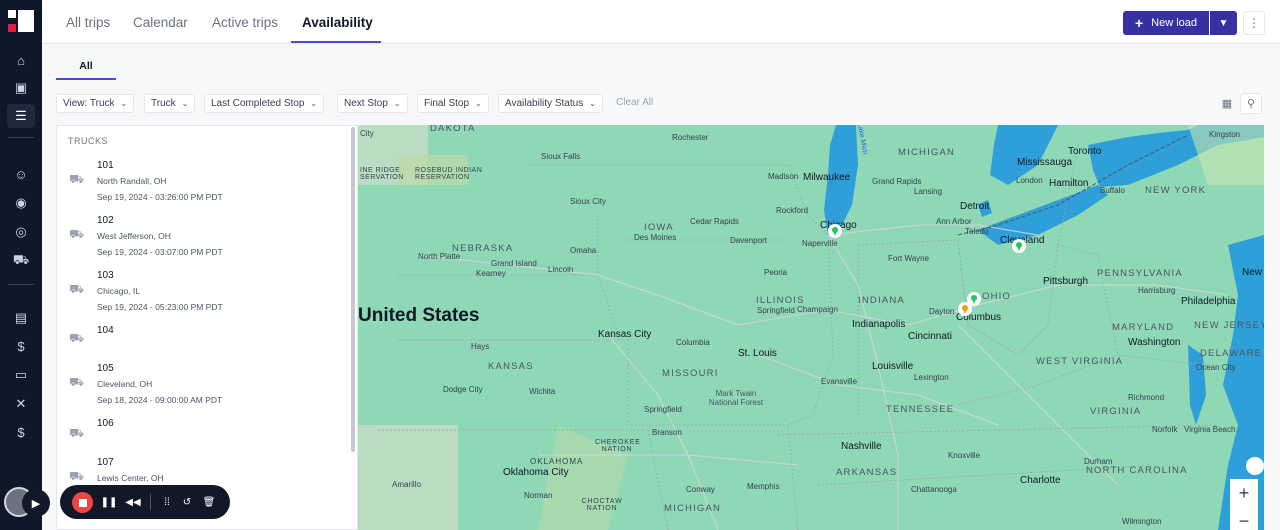 This screenshot has width=1280, height=530. I want to click on filter-label: View: Truck, so click(89, 103).